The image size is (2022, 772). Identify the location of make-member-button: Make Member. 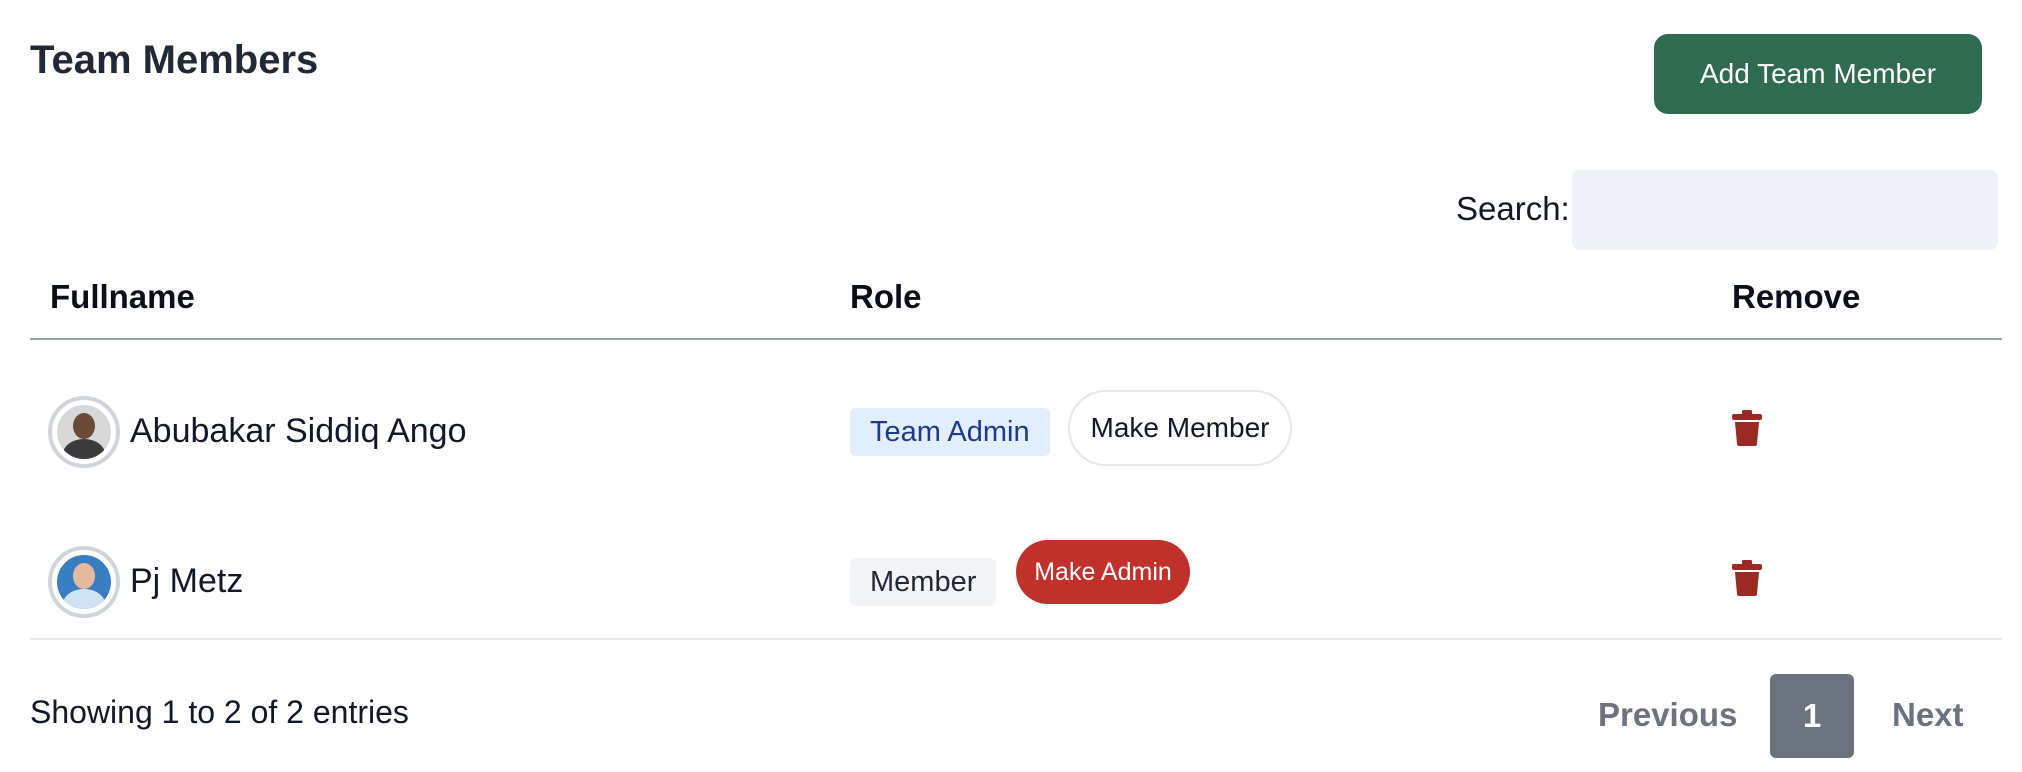
(1180, 428).